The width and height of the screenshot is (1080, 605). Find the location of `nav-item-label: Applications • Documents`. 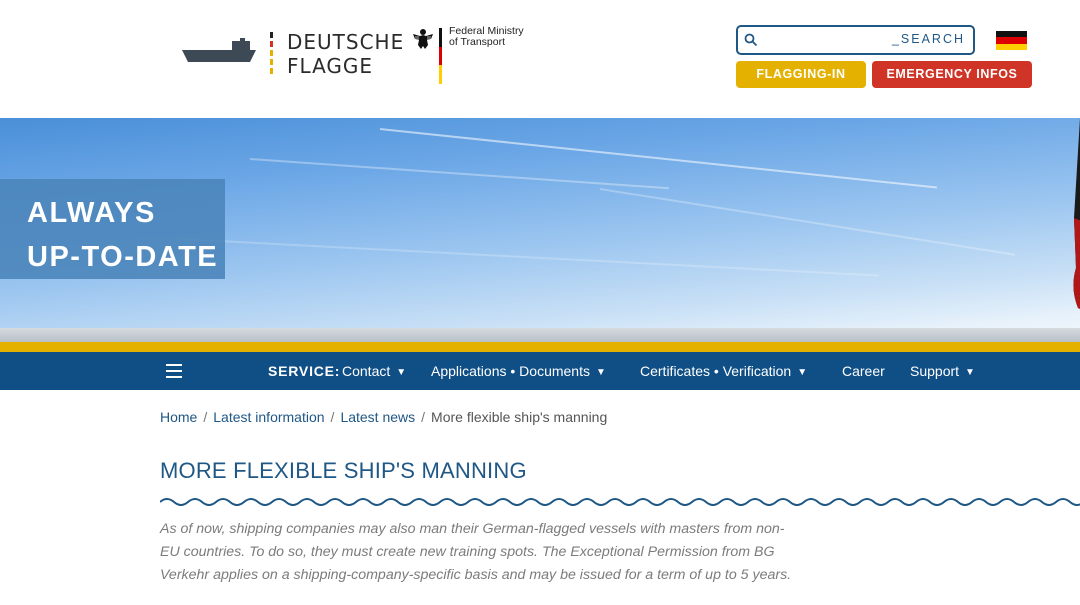

nav-item-label: Applications • Documents is located at coordinates (510, 371).